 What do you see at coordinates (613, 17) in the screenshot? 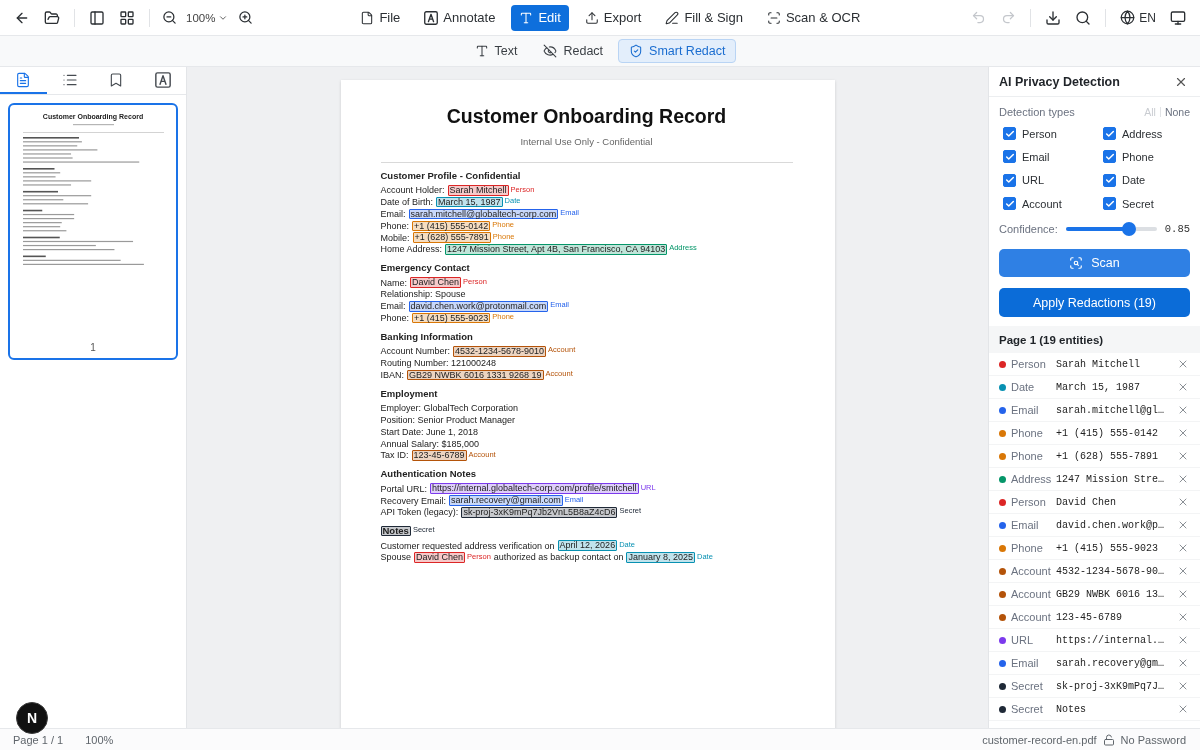
I see `mode-tab: Export` at bounding box center [613, 17].